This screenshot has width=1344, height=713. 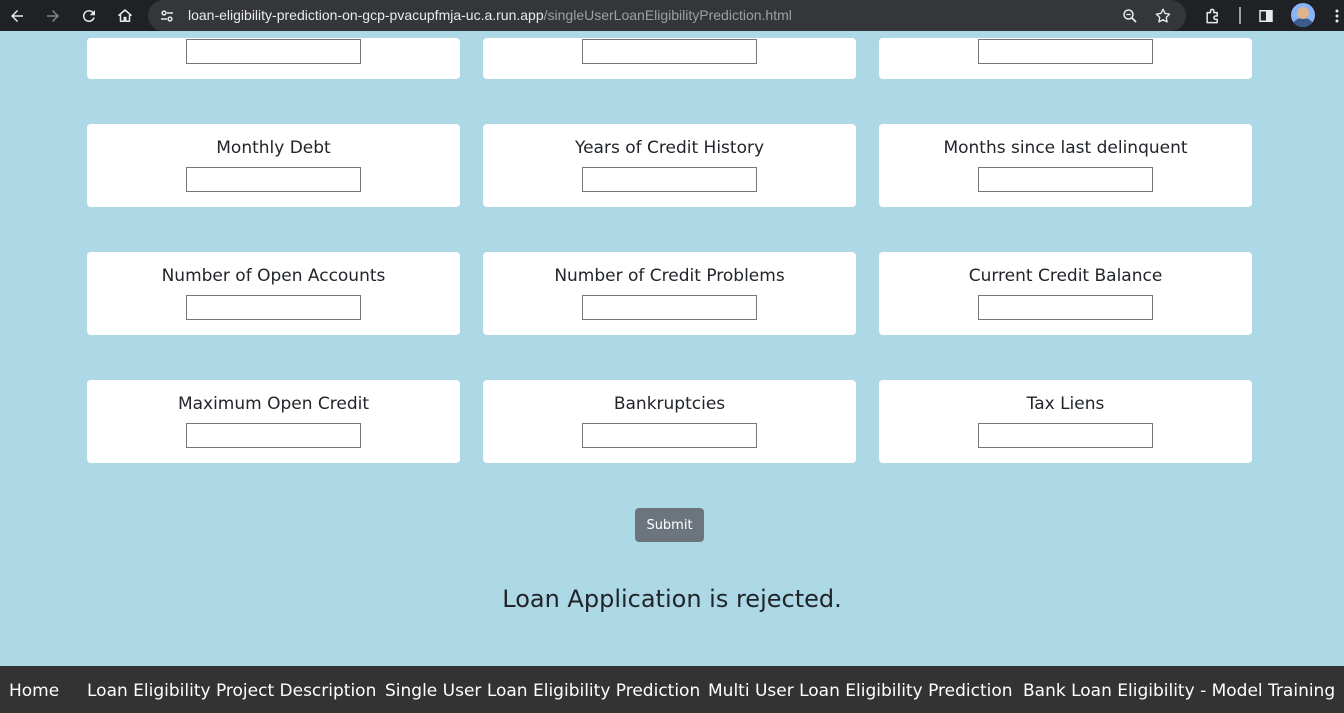 What do you see at coordinates (1065, 435) in the screenshot?
I see `tax-liens-input` at bounding box center [1065, 435].